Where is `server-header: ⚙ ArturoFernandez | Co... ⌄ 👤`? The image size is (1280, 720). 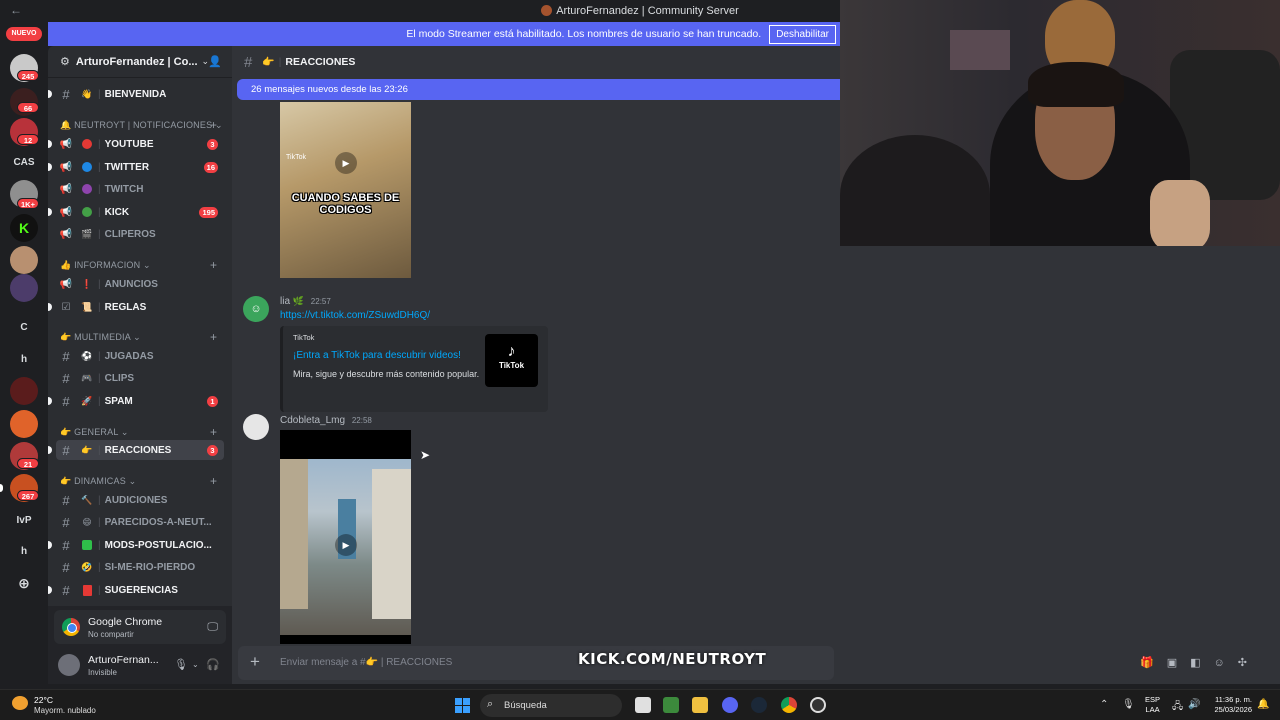
server-header: ⚙ ArturoFernandez | Co... ⌄ 👤 is located at coordinates (140, 62).